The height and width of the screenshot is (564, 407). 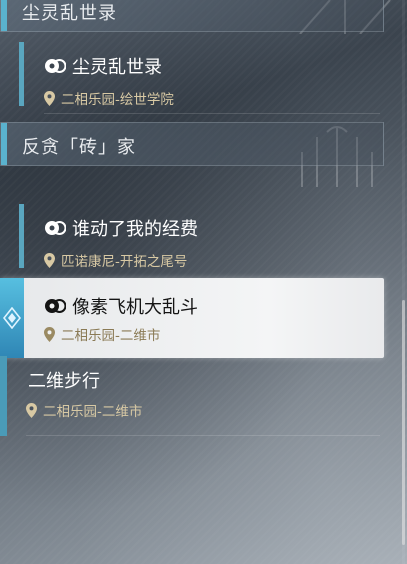 What do you see at coordinates (192, 74) in the screenshot?
I see `quest-list-item: 尘灵乱世录 二相乐园-绘世学院` at bounding box center [192, 74].